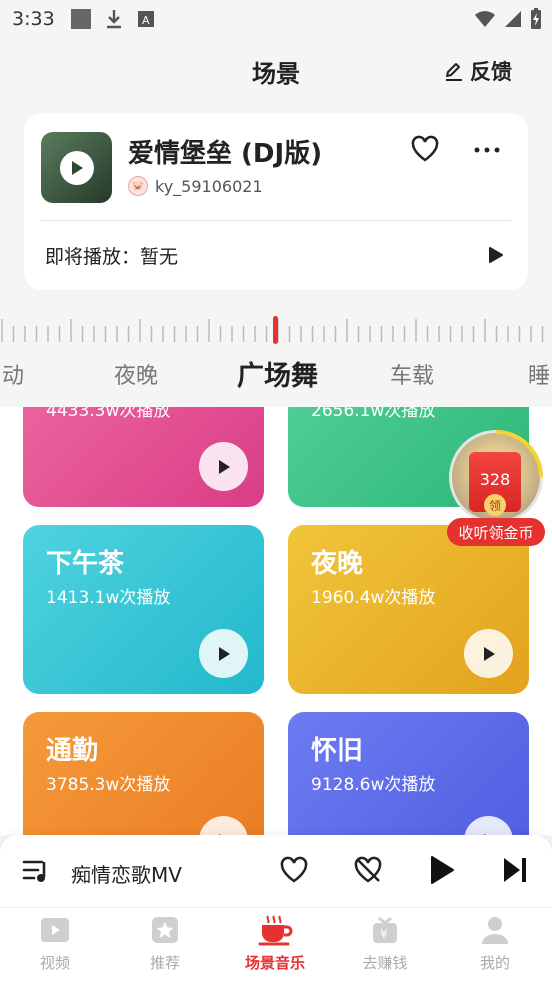 This screenshot has height=981, width=552. Describe the element at coordinates (337, 751) in the screenshot. I see `scene-name: 怀旧` at that location.